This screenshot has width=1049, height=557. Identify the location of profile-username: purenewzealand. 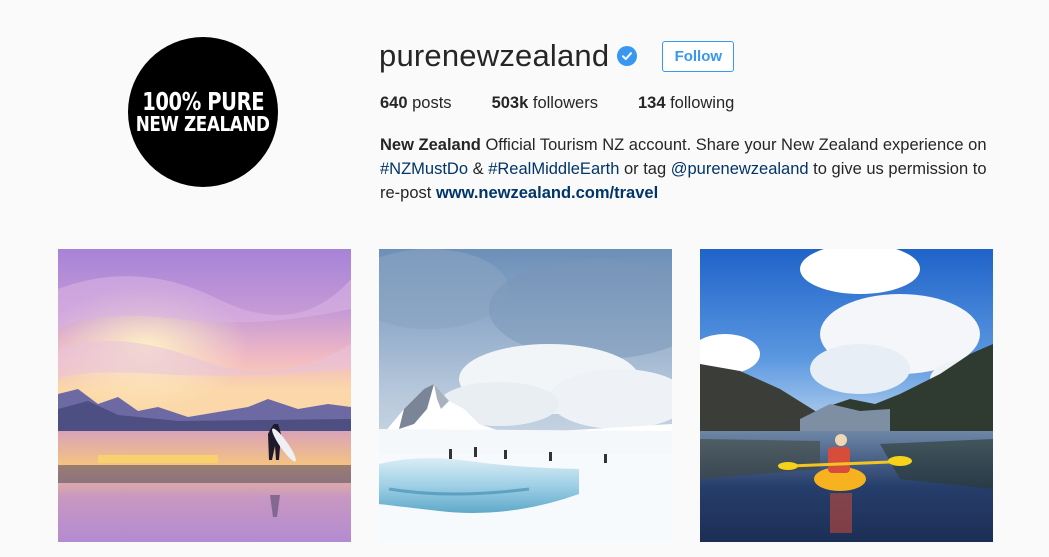
(494, 55).